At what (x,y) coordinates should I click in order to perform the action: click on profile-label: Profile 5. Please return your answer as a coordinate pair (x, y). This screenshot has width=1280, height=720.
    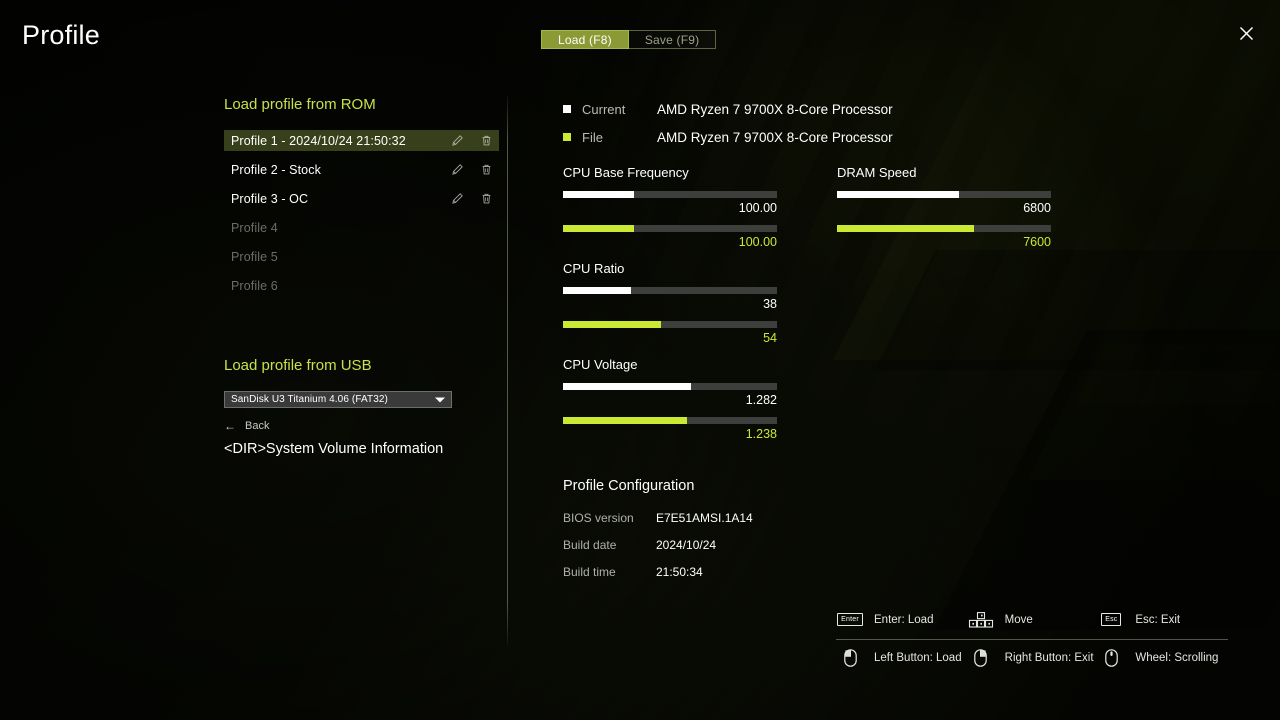
    Looking at the image, I should click on (254, 256).